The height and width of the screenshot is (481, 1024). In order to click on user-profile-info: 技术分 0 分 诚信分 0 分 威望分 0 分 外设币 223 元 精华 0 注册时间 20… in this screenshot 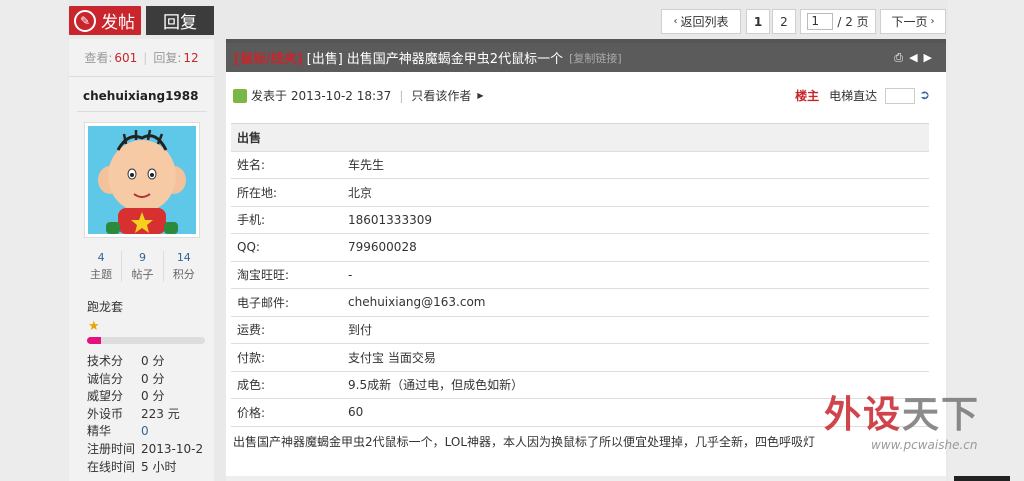, I will do `click(145, 414)`.